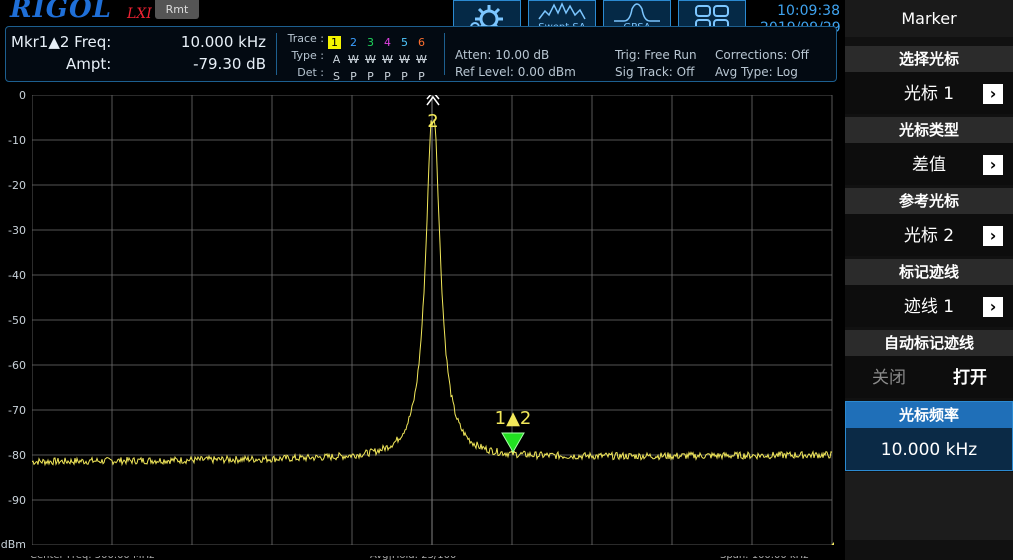  Describe the element at coordinates (929, 201) in the screenshot. I see `softkey-ref-label: 参考光标` at that location.